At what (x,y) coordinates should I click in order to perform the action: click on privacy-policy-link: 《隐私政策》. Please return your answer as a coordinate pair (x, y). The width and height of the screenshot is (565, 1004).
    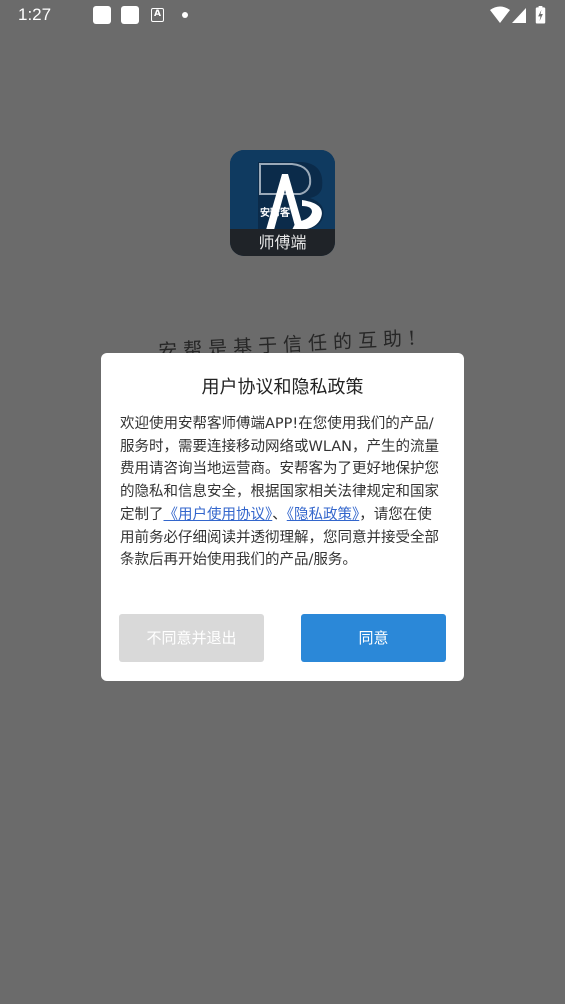
    Looking at the image, I should click on (323, 515).